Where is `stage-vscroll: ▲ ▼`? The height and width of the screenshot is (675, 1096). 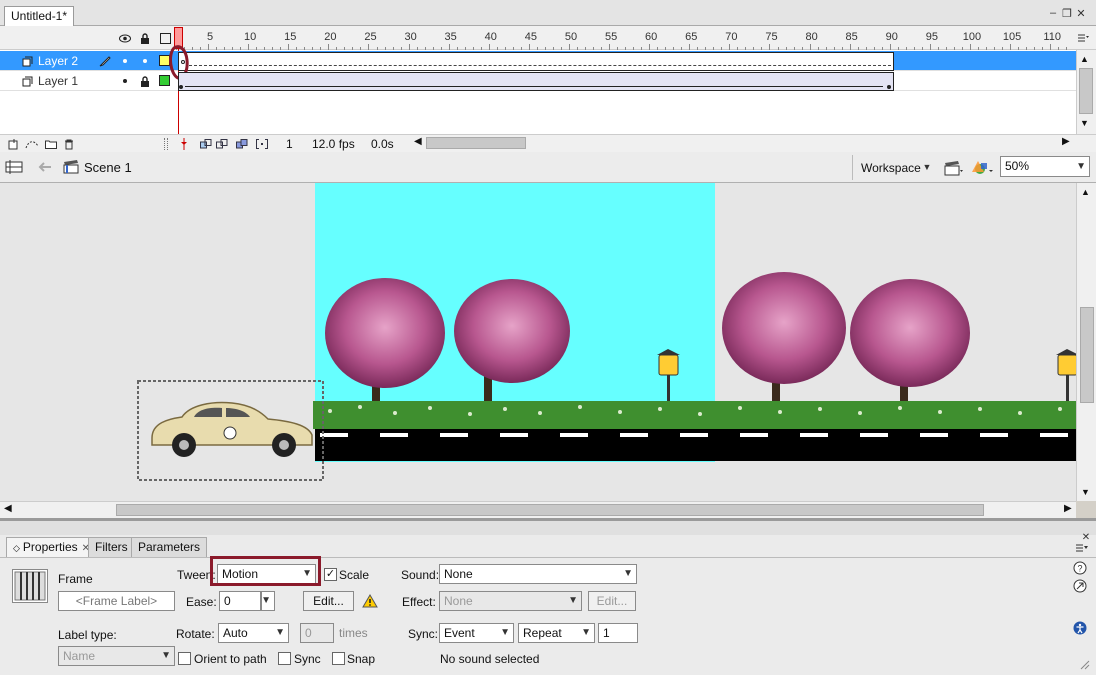 stage-vscroll: ▲ ▼ is located at coordinates (1086, 342).